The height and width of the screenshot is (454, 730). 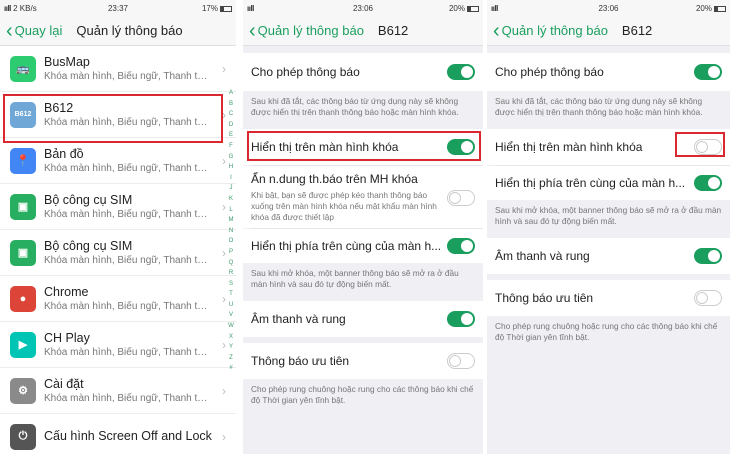 What do you see at coordinates (231, 252) in the screenshot?
I see `alphabet-letter: P` at bounding box center [231, 252].